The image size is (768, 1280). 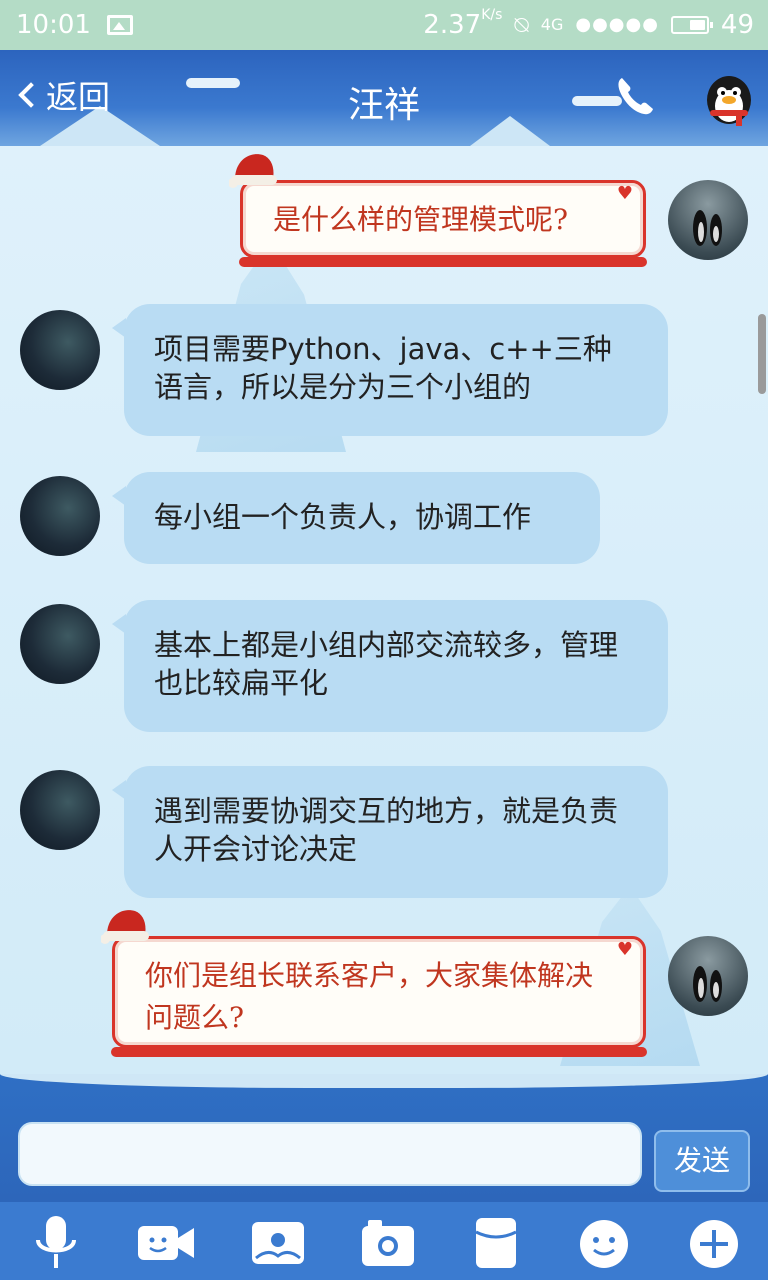 I want to click on message-text: 基本上都是小组内部交流较多，管理也比较扁平化, so click(x=386, y=664).